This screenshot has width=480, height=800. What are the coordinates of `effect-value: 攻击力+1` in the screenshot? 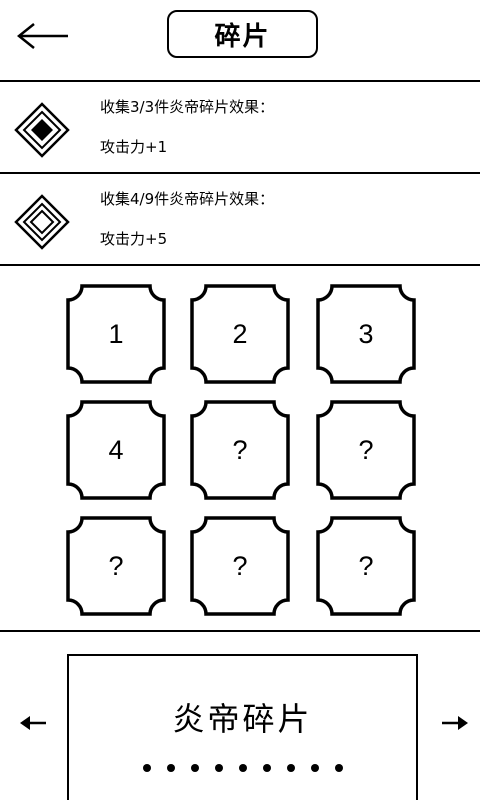 It's located at (134, 147).